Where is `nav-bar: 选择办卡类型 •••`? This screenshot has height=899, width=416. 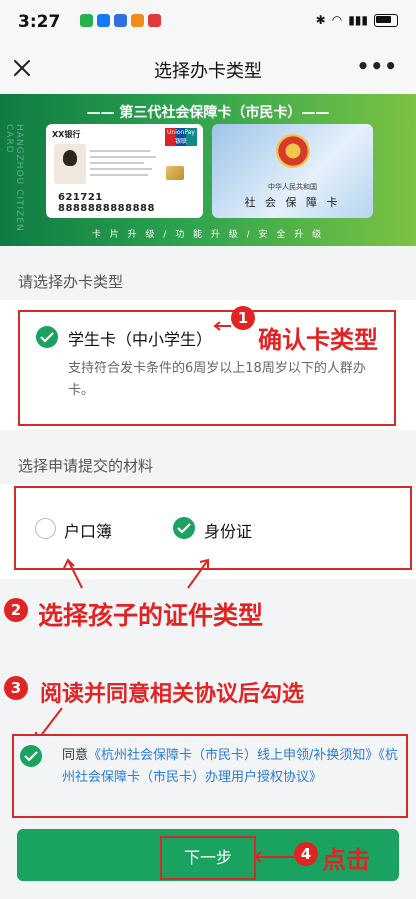 nav-bar: 选择办卡类型 ••• is located at coordinates (208, 69).